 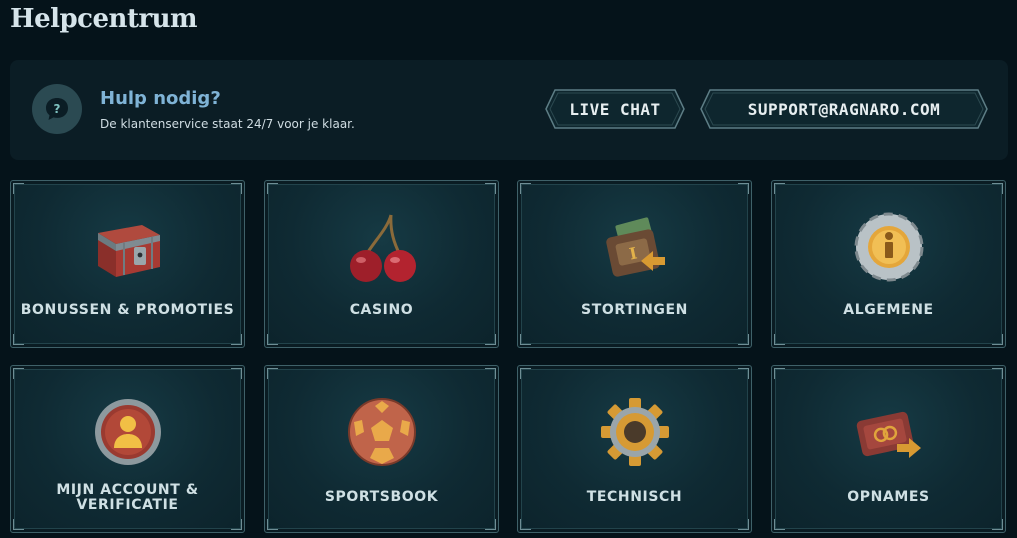 I want to click on category-algemene: ALGEMENE, so click(x=888, y=264).